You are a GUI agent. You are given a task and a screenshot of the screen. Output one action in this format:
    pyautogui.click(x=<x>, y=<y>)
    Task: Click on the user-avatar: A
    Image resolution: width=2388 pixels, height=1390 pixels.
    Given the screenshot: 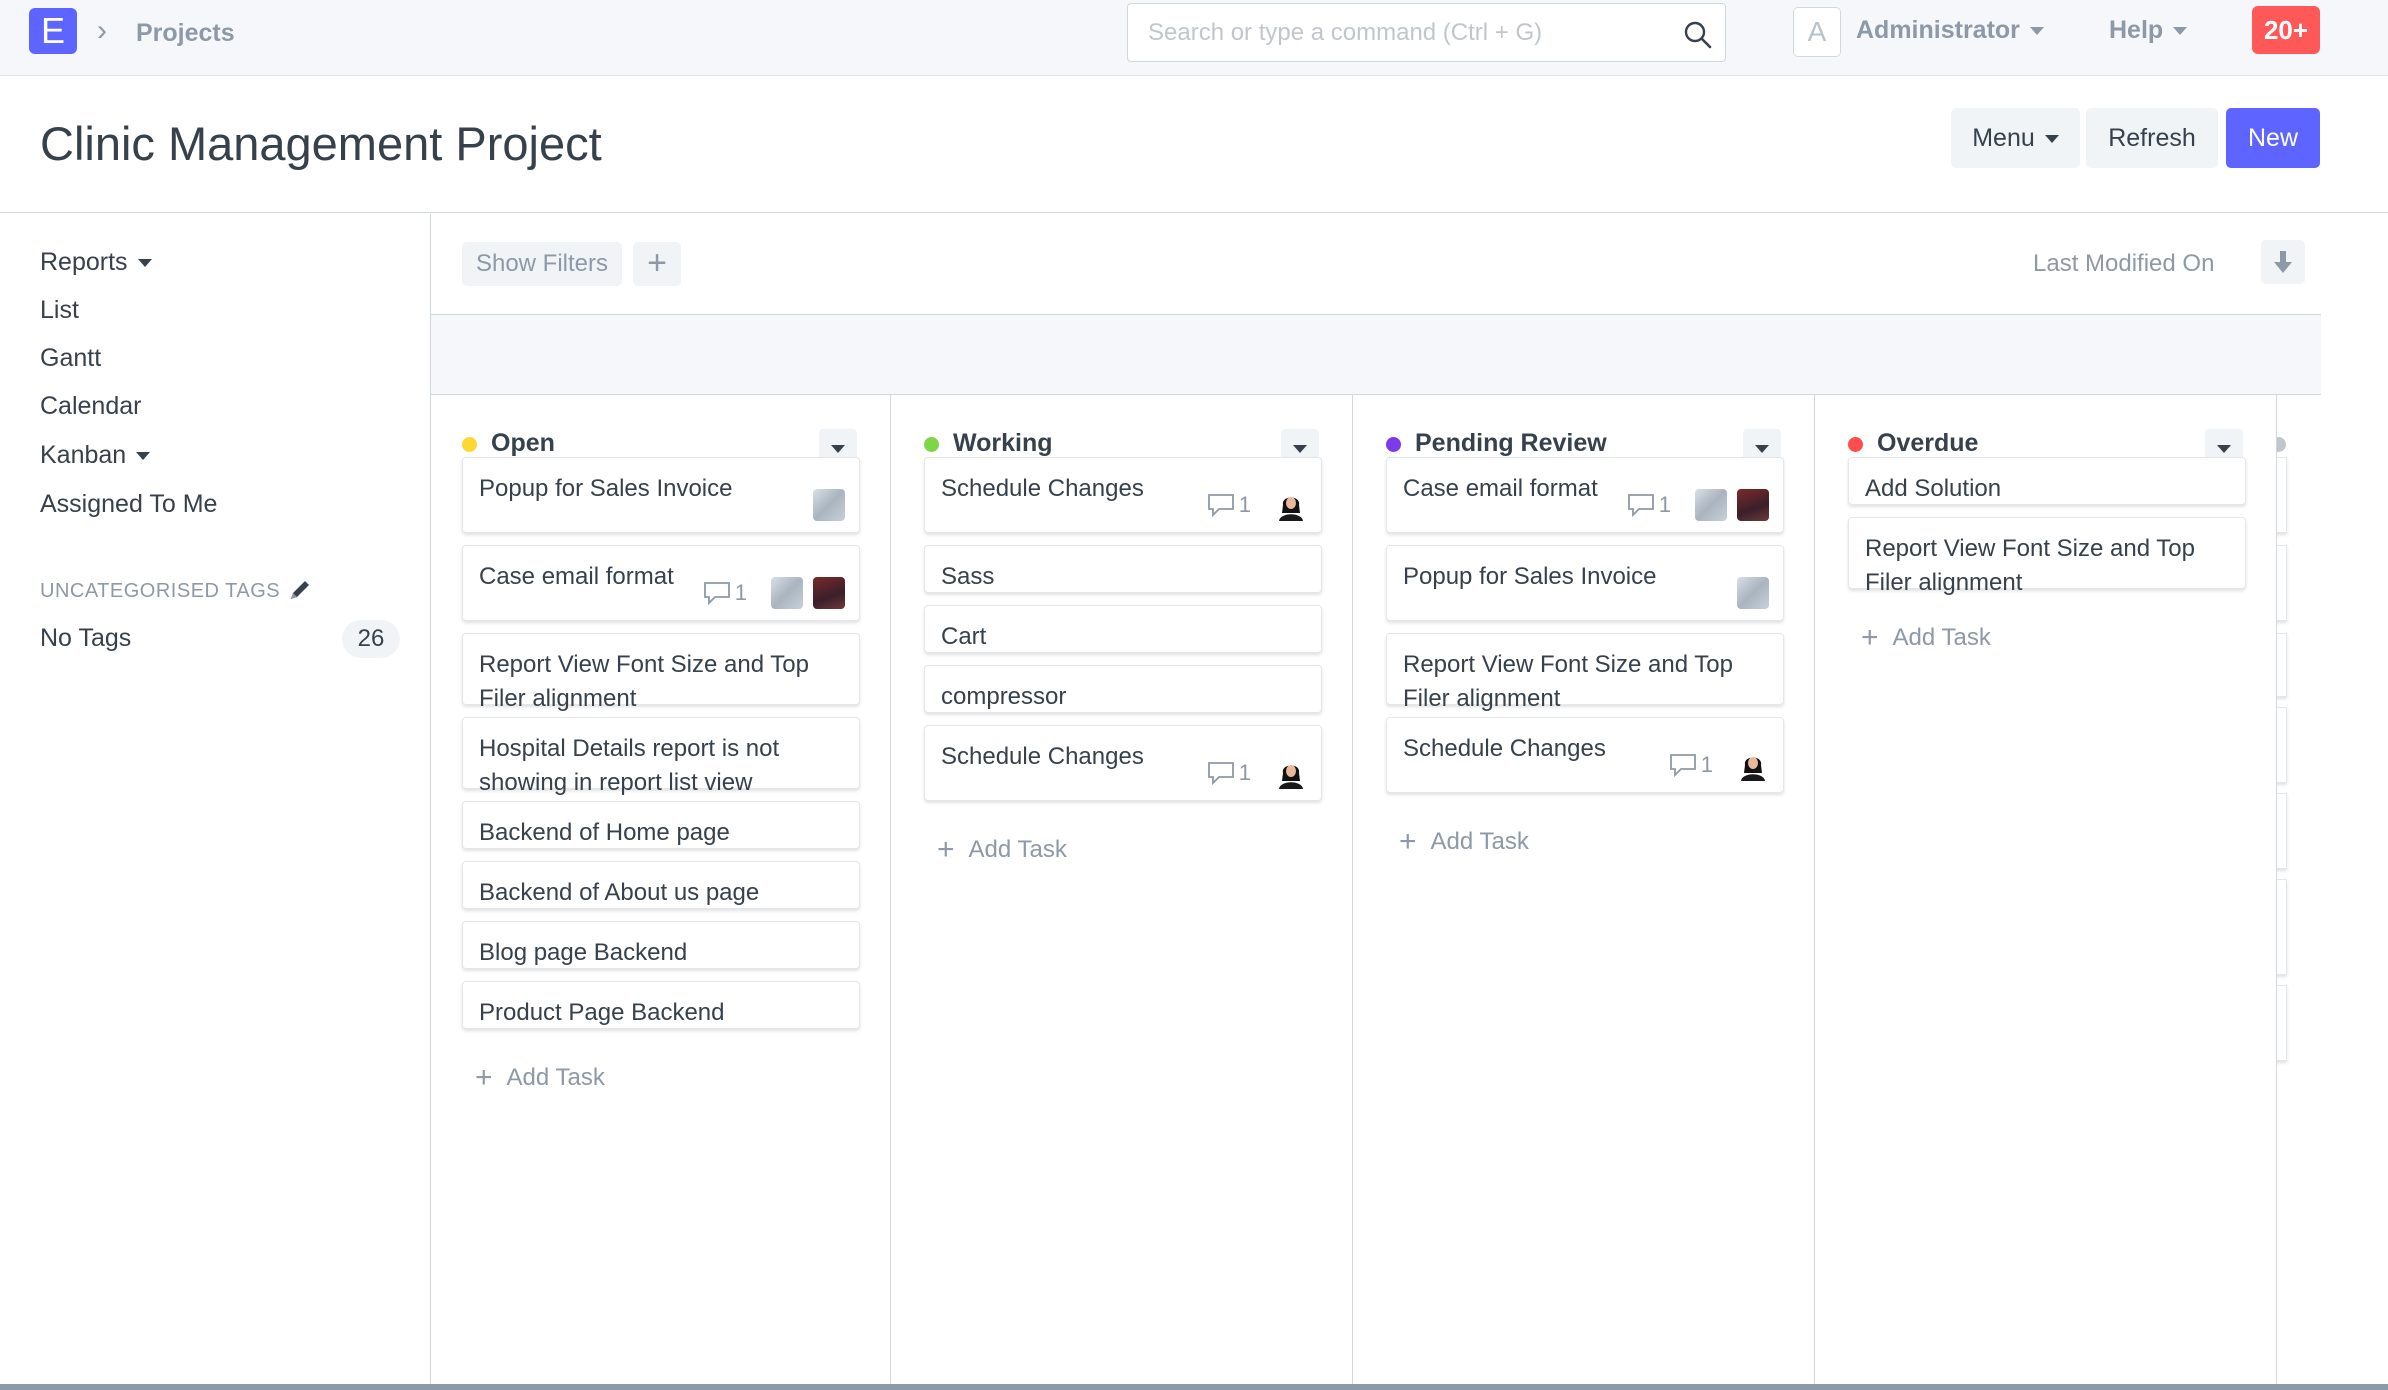 What is the action you would take?
    pyautogui.click(x=1817, y=32)
    